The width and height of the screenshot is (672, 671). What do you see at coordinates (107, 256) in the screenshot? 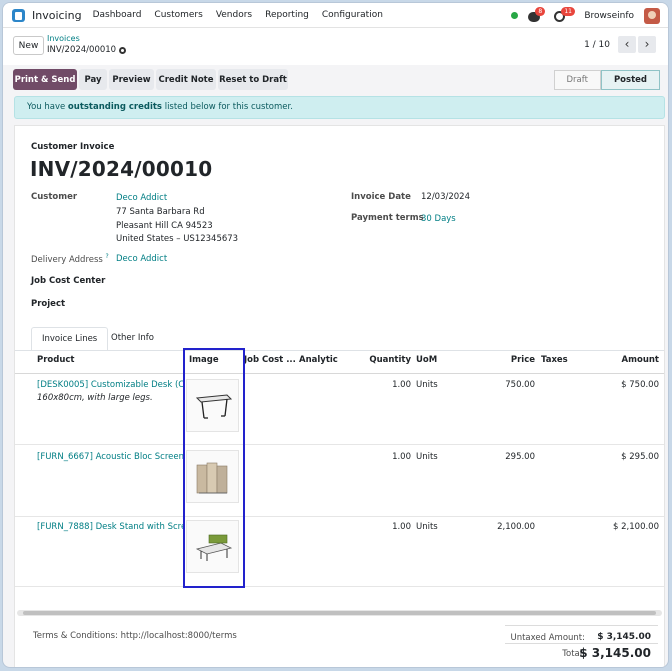
I see `help-tooltip-icon: ?` at bounding box center [107, 256].